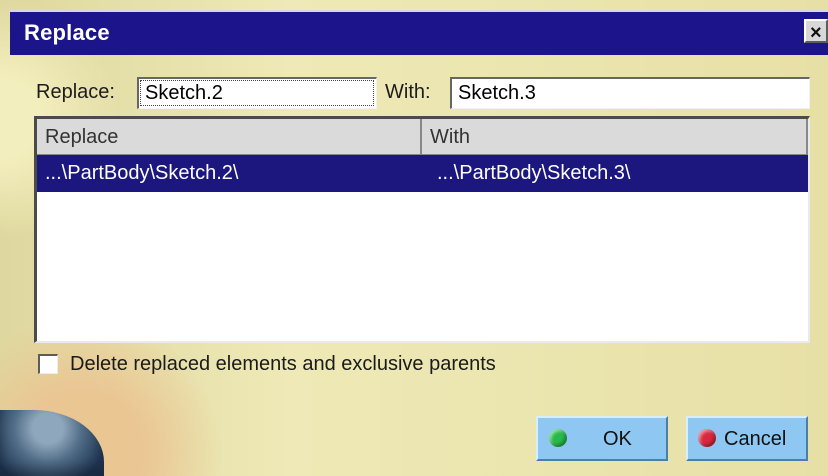 The height and width of the screenshot is (476, 828). Describe the element at coordinates (534, 173) in the screenshot. I see `table-cell-with: ...\PartBody\Sketch.3\` at that location.